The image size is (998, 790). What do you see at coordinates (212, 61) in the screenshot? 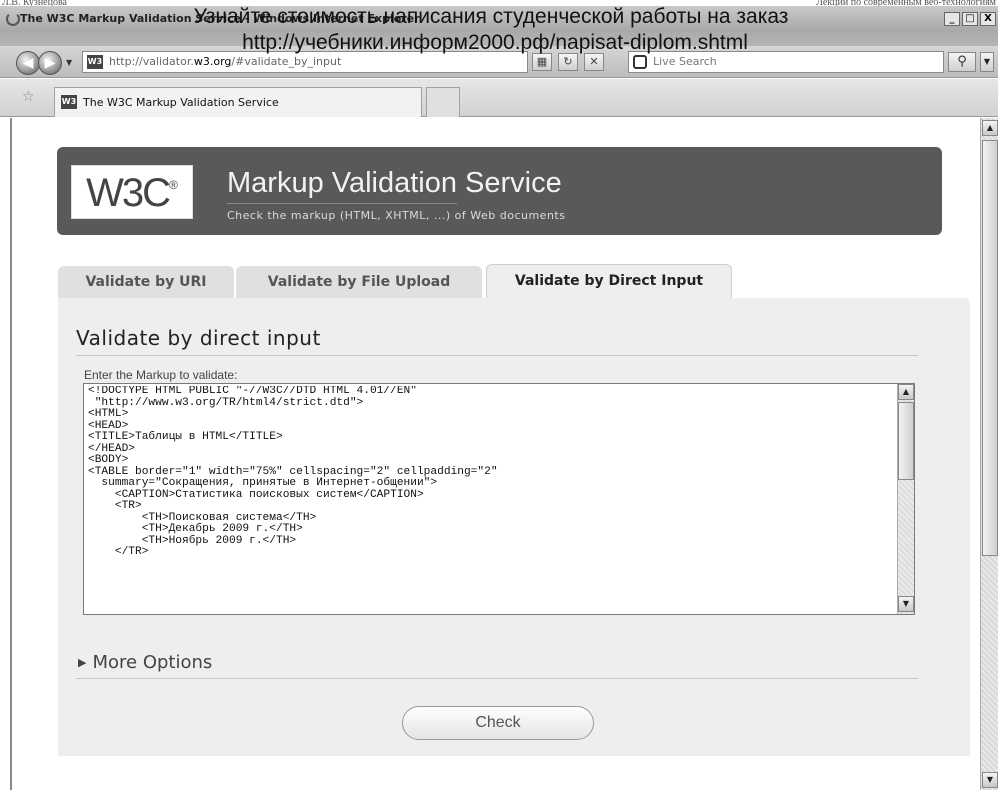
I see `address-host: w3.org` at bounding box center [212, 61].